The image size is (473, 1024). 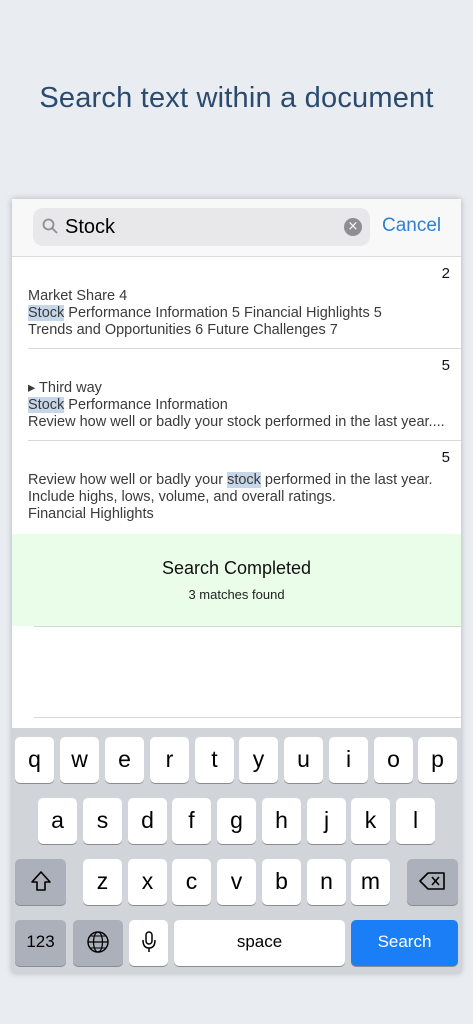 I want to click on key-l: l, so click(x=415, y=821).